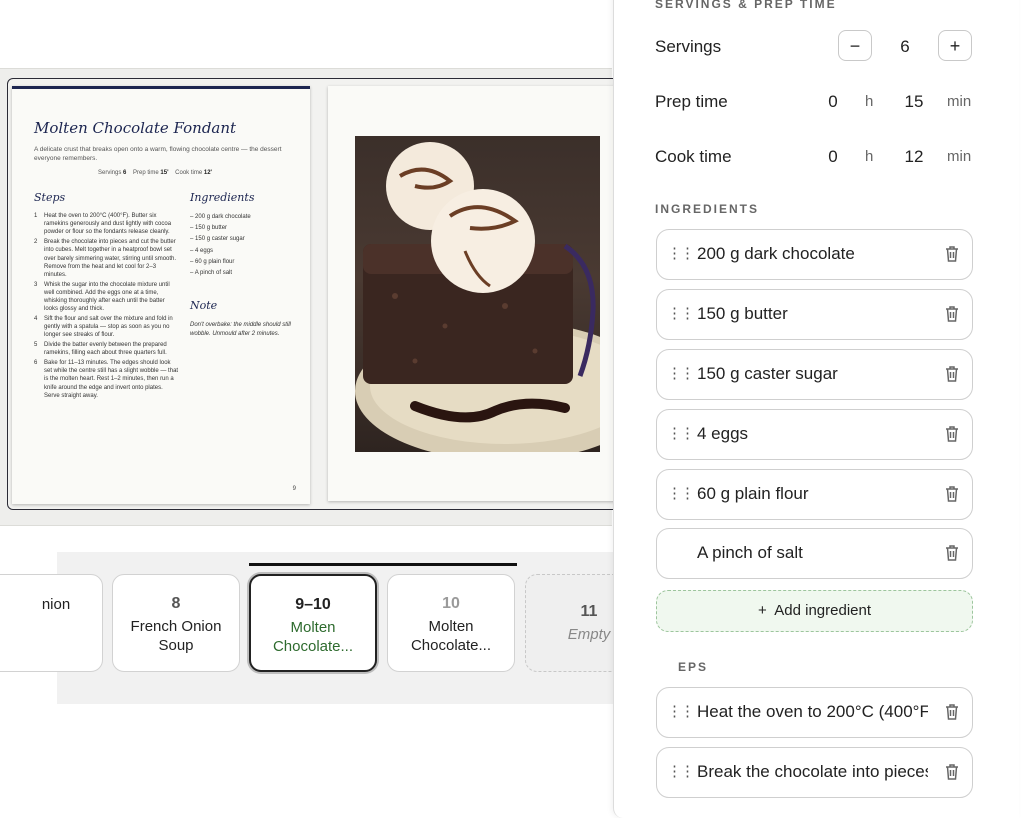  I want to click on servings-label: Servings, so click(688, 47).